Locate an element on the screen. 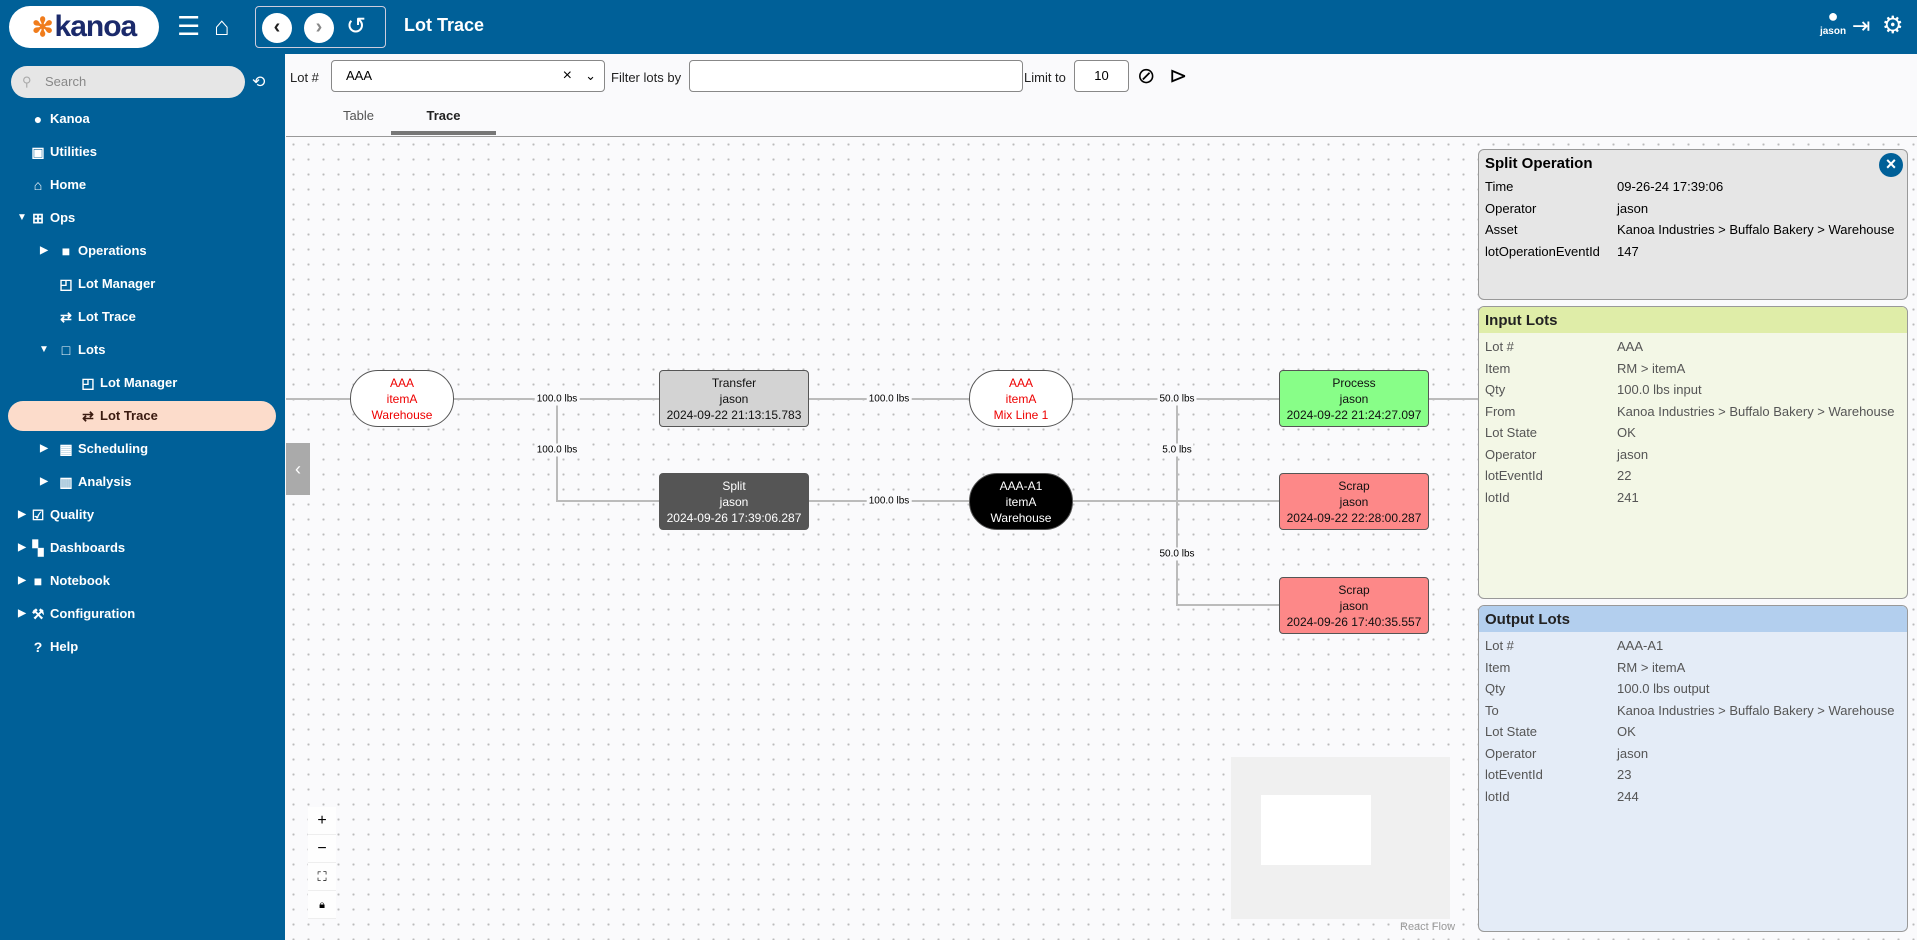 The height and width of the screenshot is (940, 1917). minimap-viewport is located at coordinates (1316, 830).